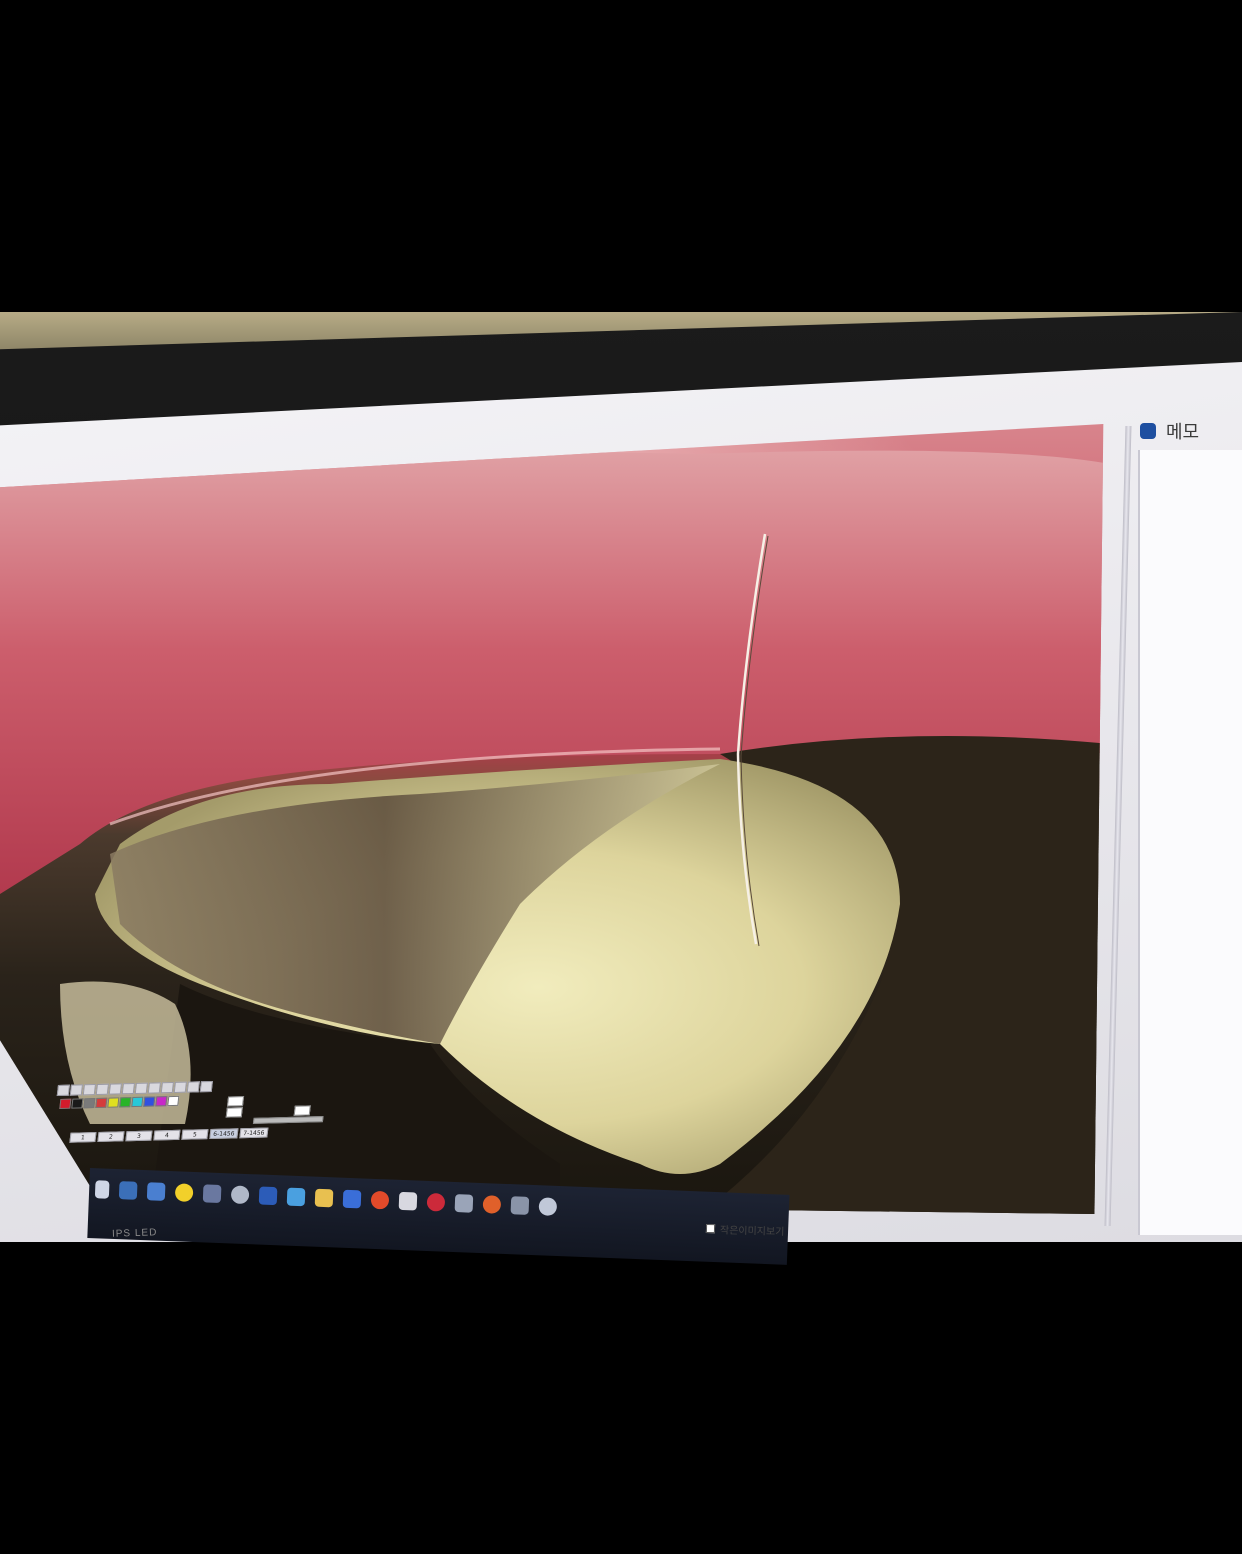 The image size is (1242, 1554). Describe the element at coordinates (1190, 842) in the screenshot. I see `memo-text-area` at that location.